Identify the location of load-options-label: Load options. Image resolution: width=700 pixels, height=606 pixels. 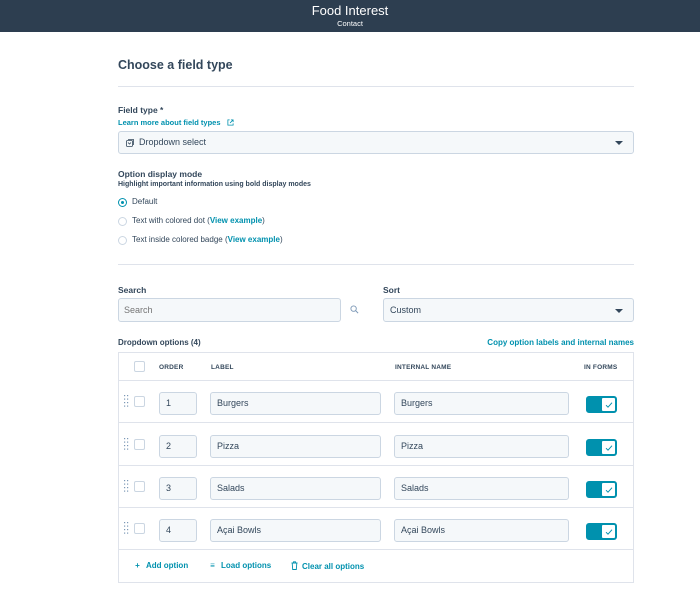
(246, 565).